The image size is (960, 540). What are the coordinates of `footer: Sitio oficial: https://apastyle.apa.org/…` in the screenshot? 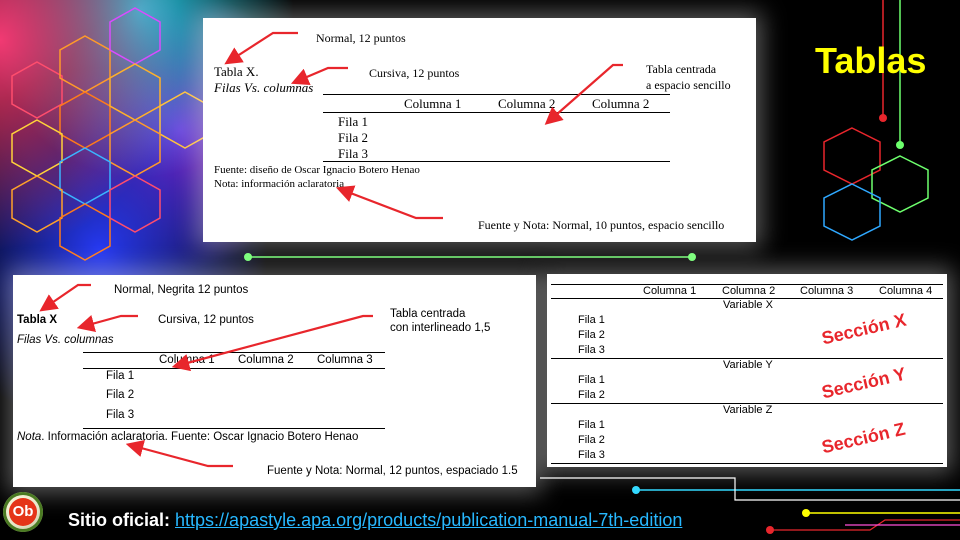 It's located at (375, 520).